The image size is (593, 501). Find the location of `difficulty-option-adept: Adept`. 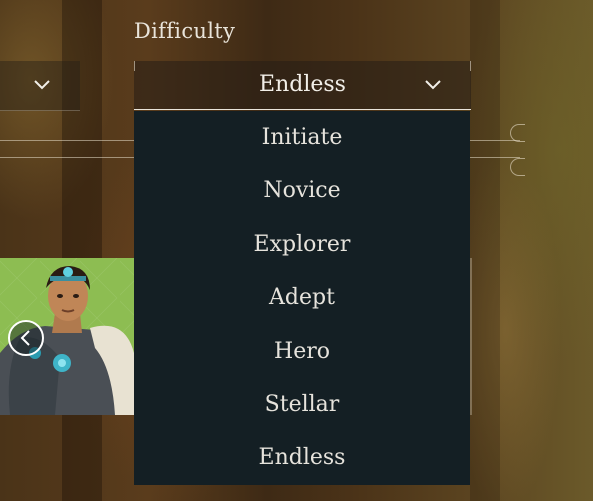

difficulty-option-adept: Adept is located at coordinates (302, 297).